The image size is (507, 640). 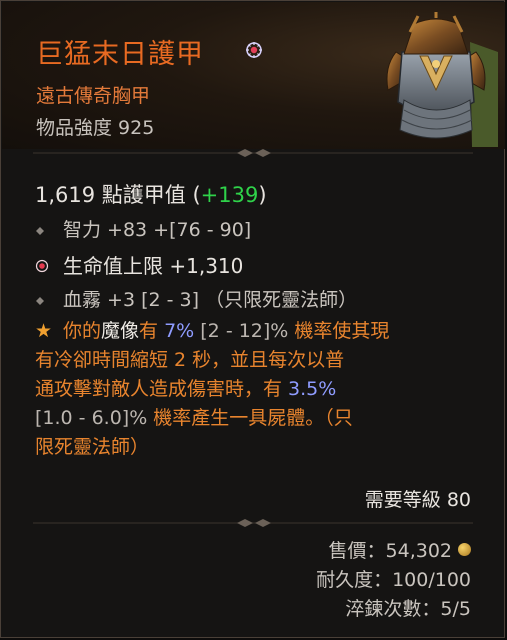 What do you see at coordinates (196, 298) in the screenshot?
I see `affix-blood-mist: 血霧 +3 [2 - 3] （只限死靈法師）` at bounding box center [196, 298].